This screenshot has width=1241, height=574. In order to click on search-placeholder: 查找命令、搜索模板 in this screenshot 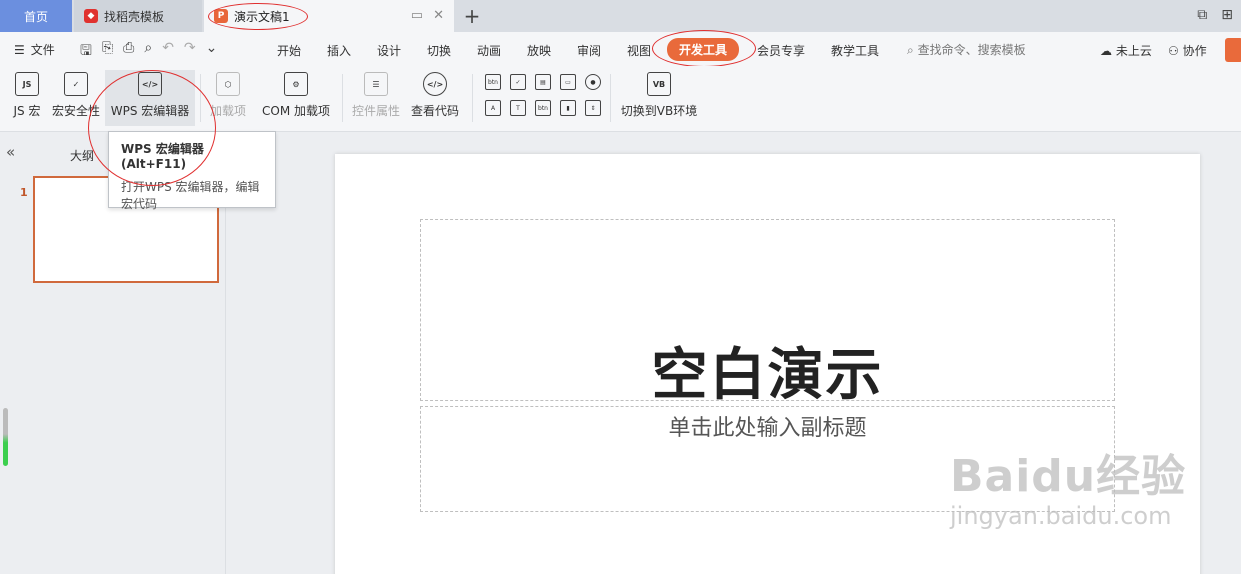, I will do `click(971, 50)`.